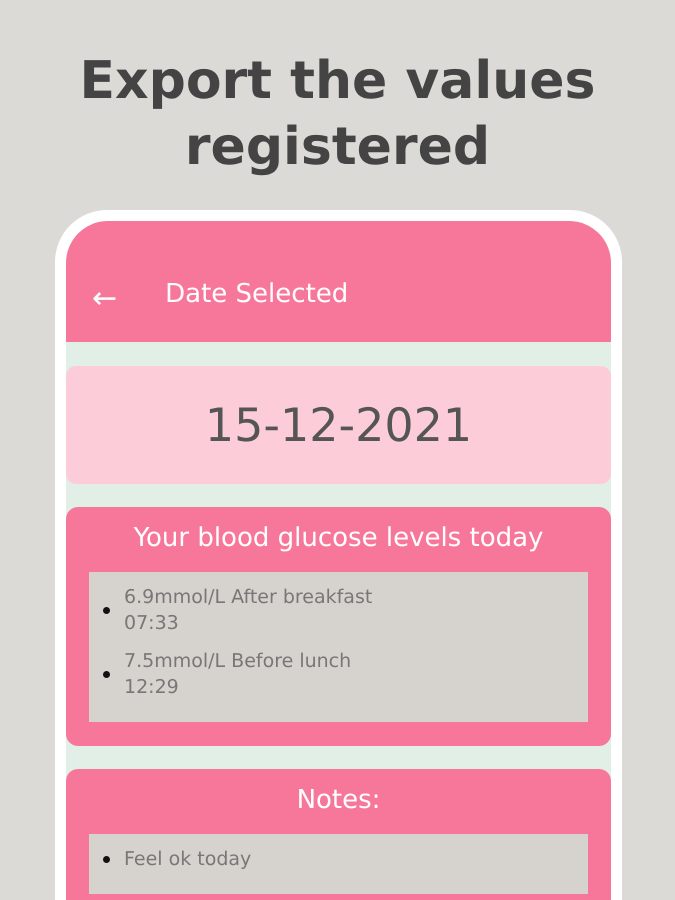 The image size is (675, 900). What do you see at coordinates (337, 114) in the screenshot?
I see `headline: Export the values registered` at bounding box center [337, 114].